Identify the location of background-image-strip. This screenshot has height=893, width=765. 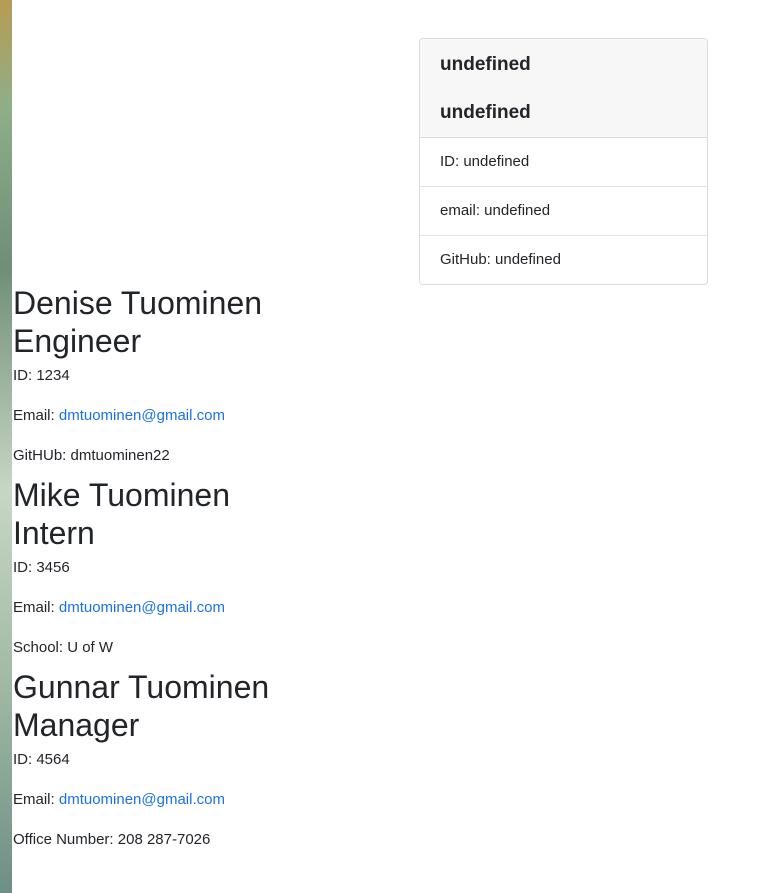
(6, 446).